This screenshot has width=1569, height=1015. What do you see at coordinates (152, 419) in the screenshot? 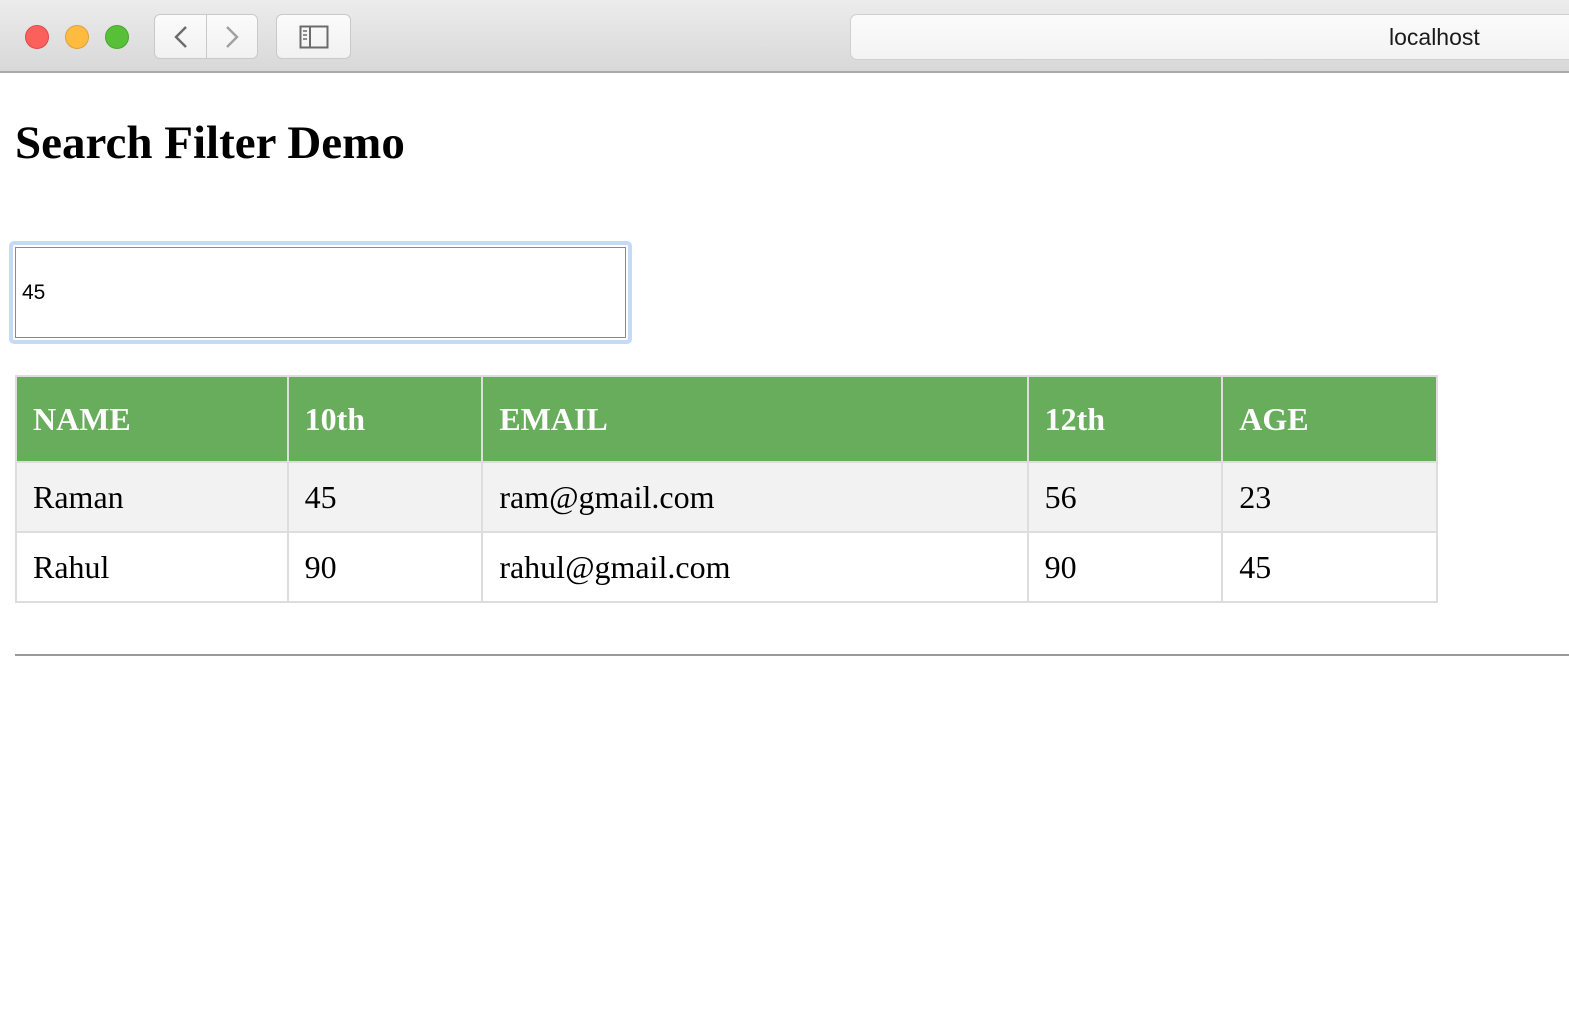
I see `column-header-name: NAME` at bounding box center [152, 419].